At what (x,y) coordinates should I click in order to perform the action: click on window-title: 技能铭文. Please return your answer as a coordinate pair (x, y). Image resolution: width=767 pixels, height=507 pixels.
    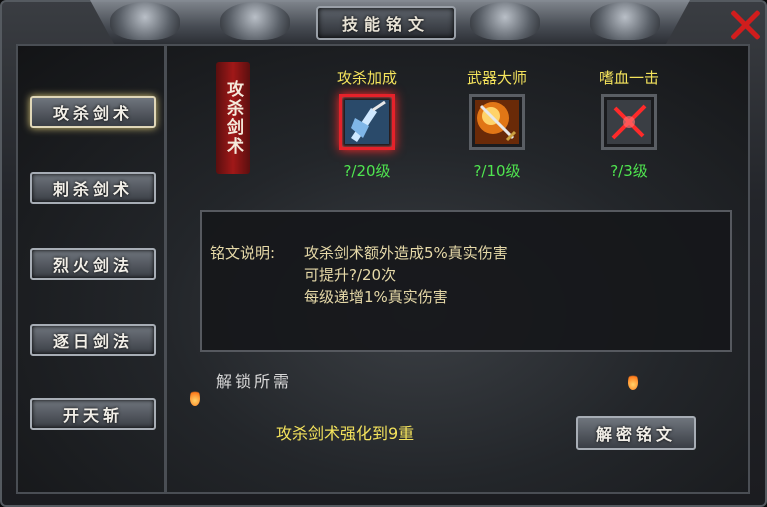
    Looking at the image, I should click on (385, 24).